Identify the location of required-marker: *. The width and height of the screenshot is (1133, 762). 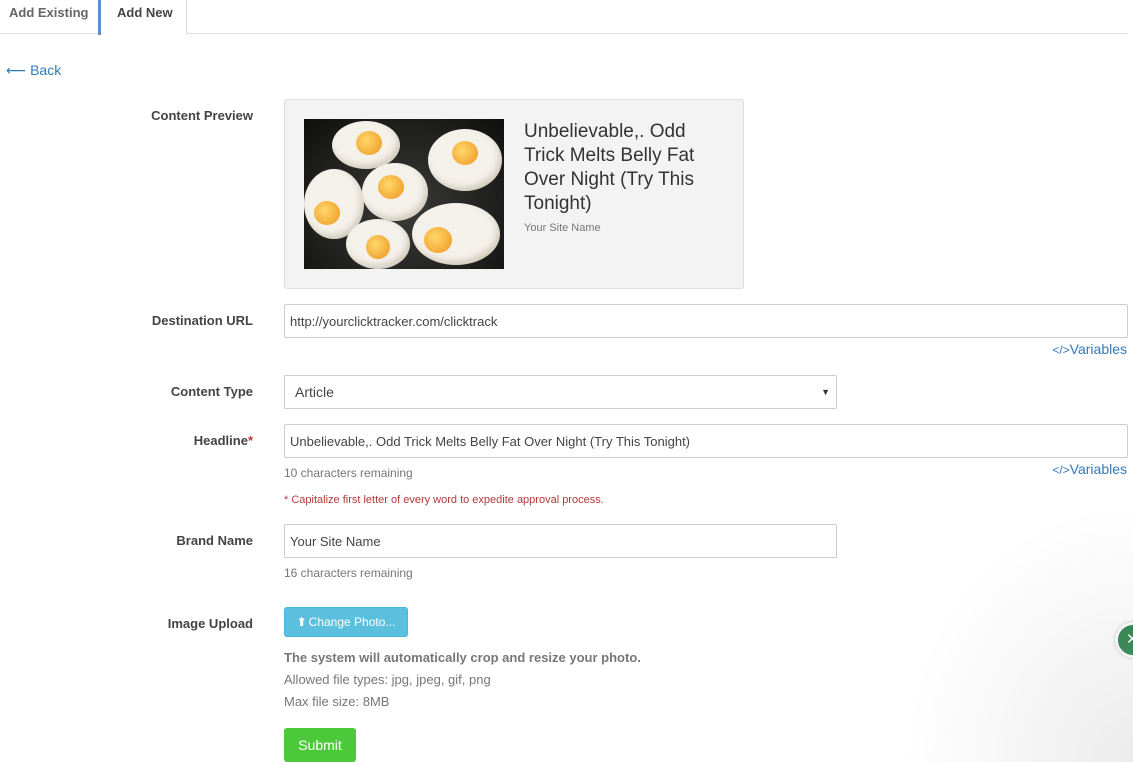
(250, 440).